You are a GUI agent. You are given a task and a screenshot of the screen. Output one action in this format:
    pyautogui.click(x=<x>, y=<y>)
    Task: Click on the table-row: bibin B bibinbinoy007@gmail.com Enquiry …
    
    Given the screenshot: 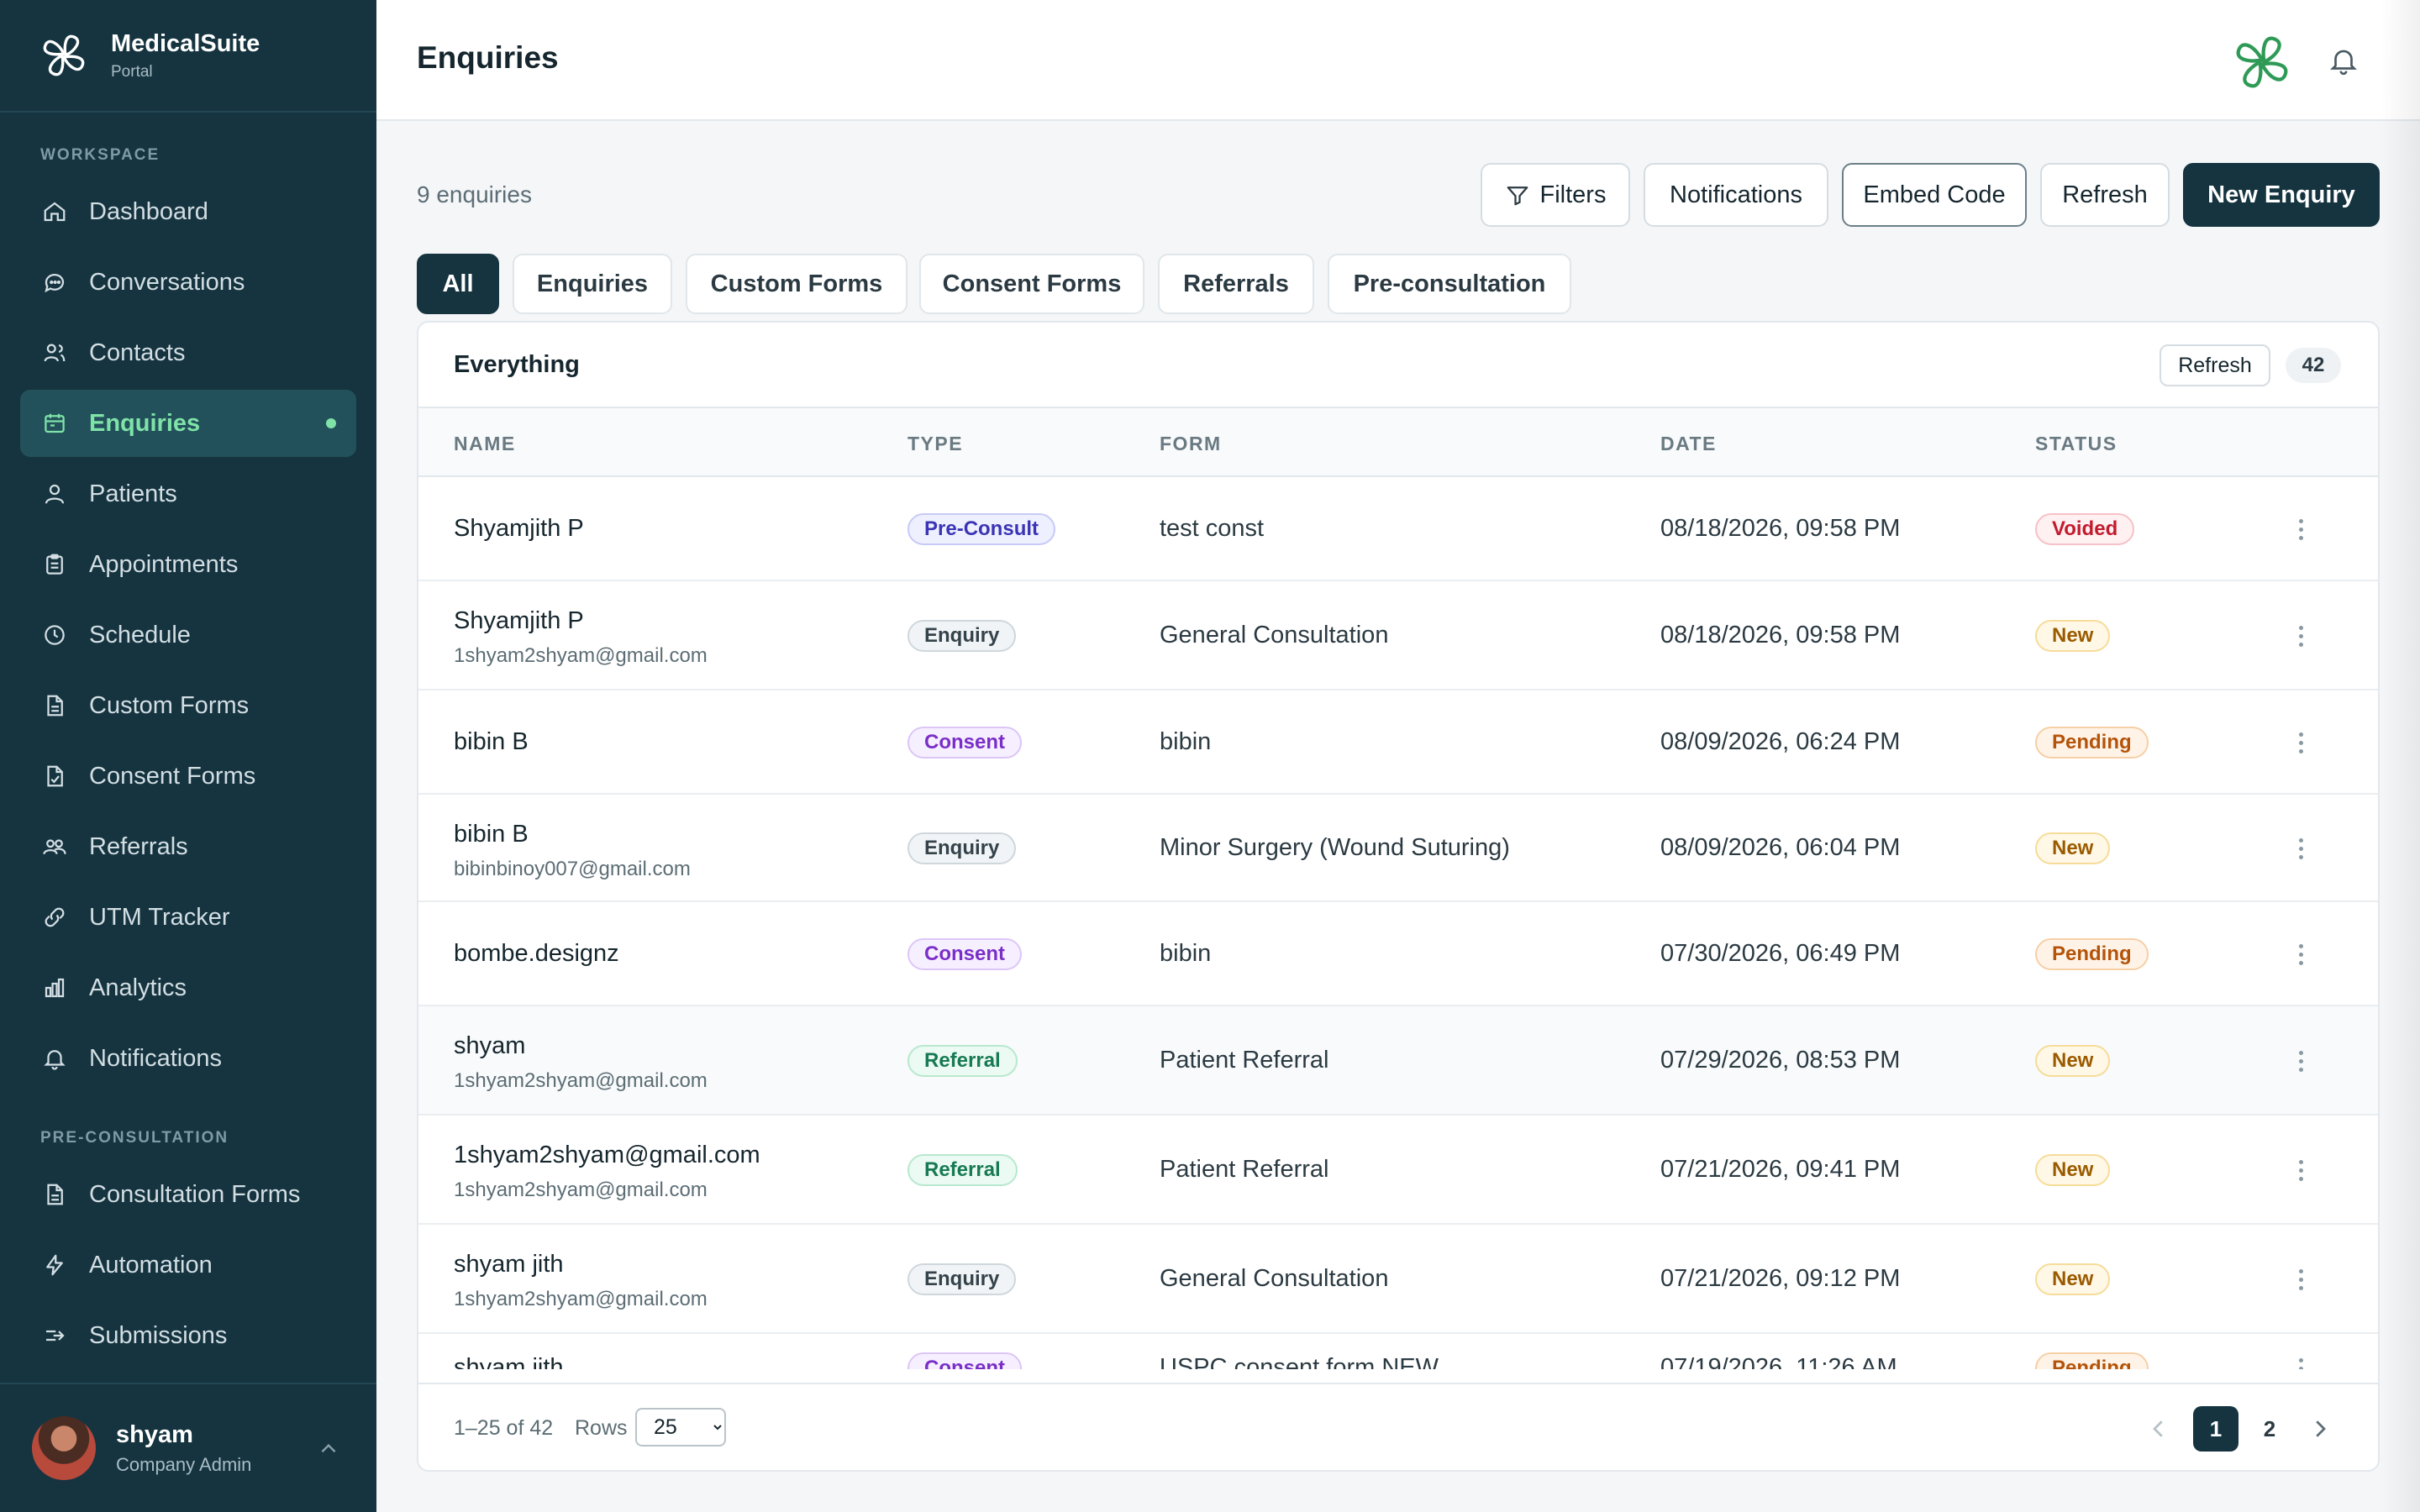 What is the action you would take?
    pyautogui.click(x=1398, y=848)
    